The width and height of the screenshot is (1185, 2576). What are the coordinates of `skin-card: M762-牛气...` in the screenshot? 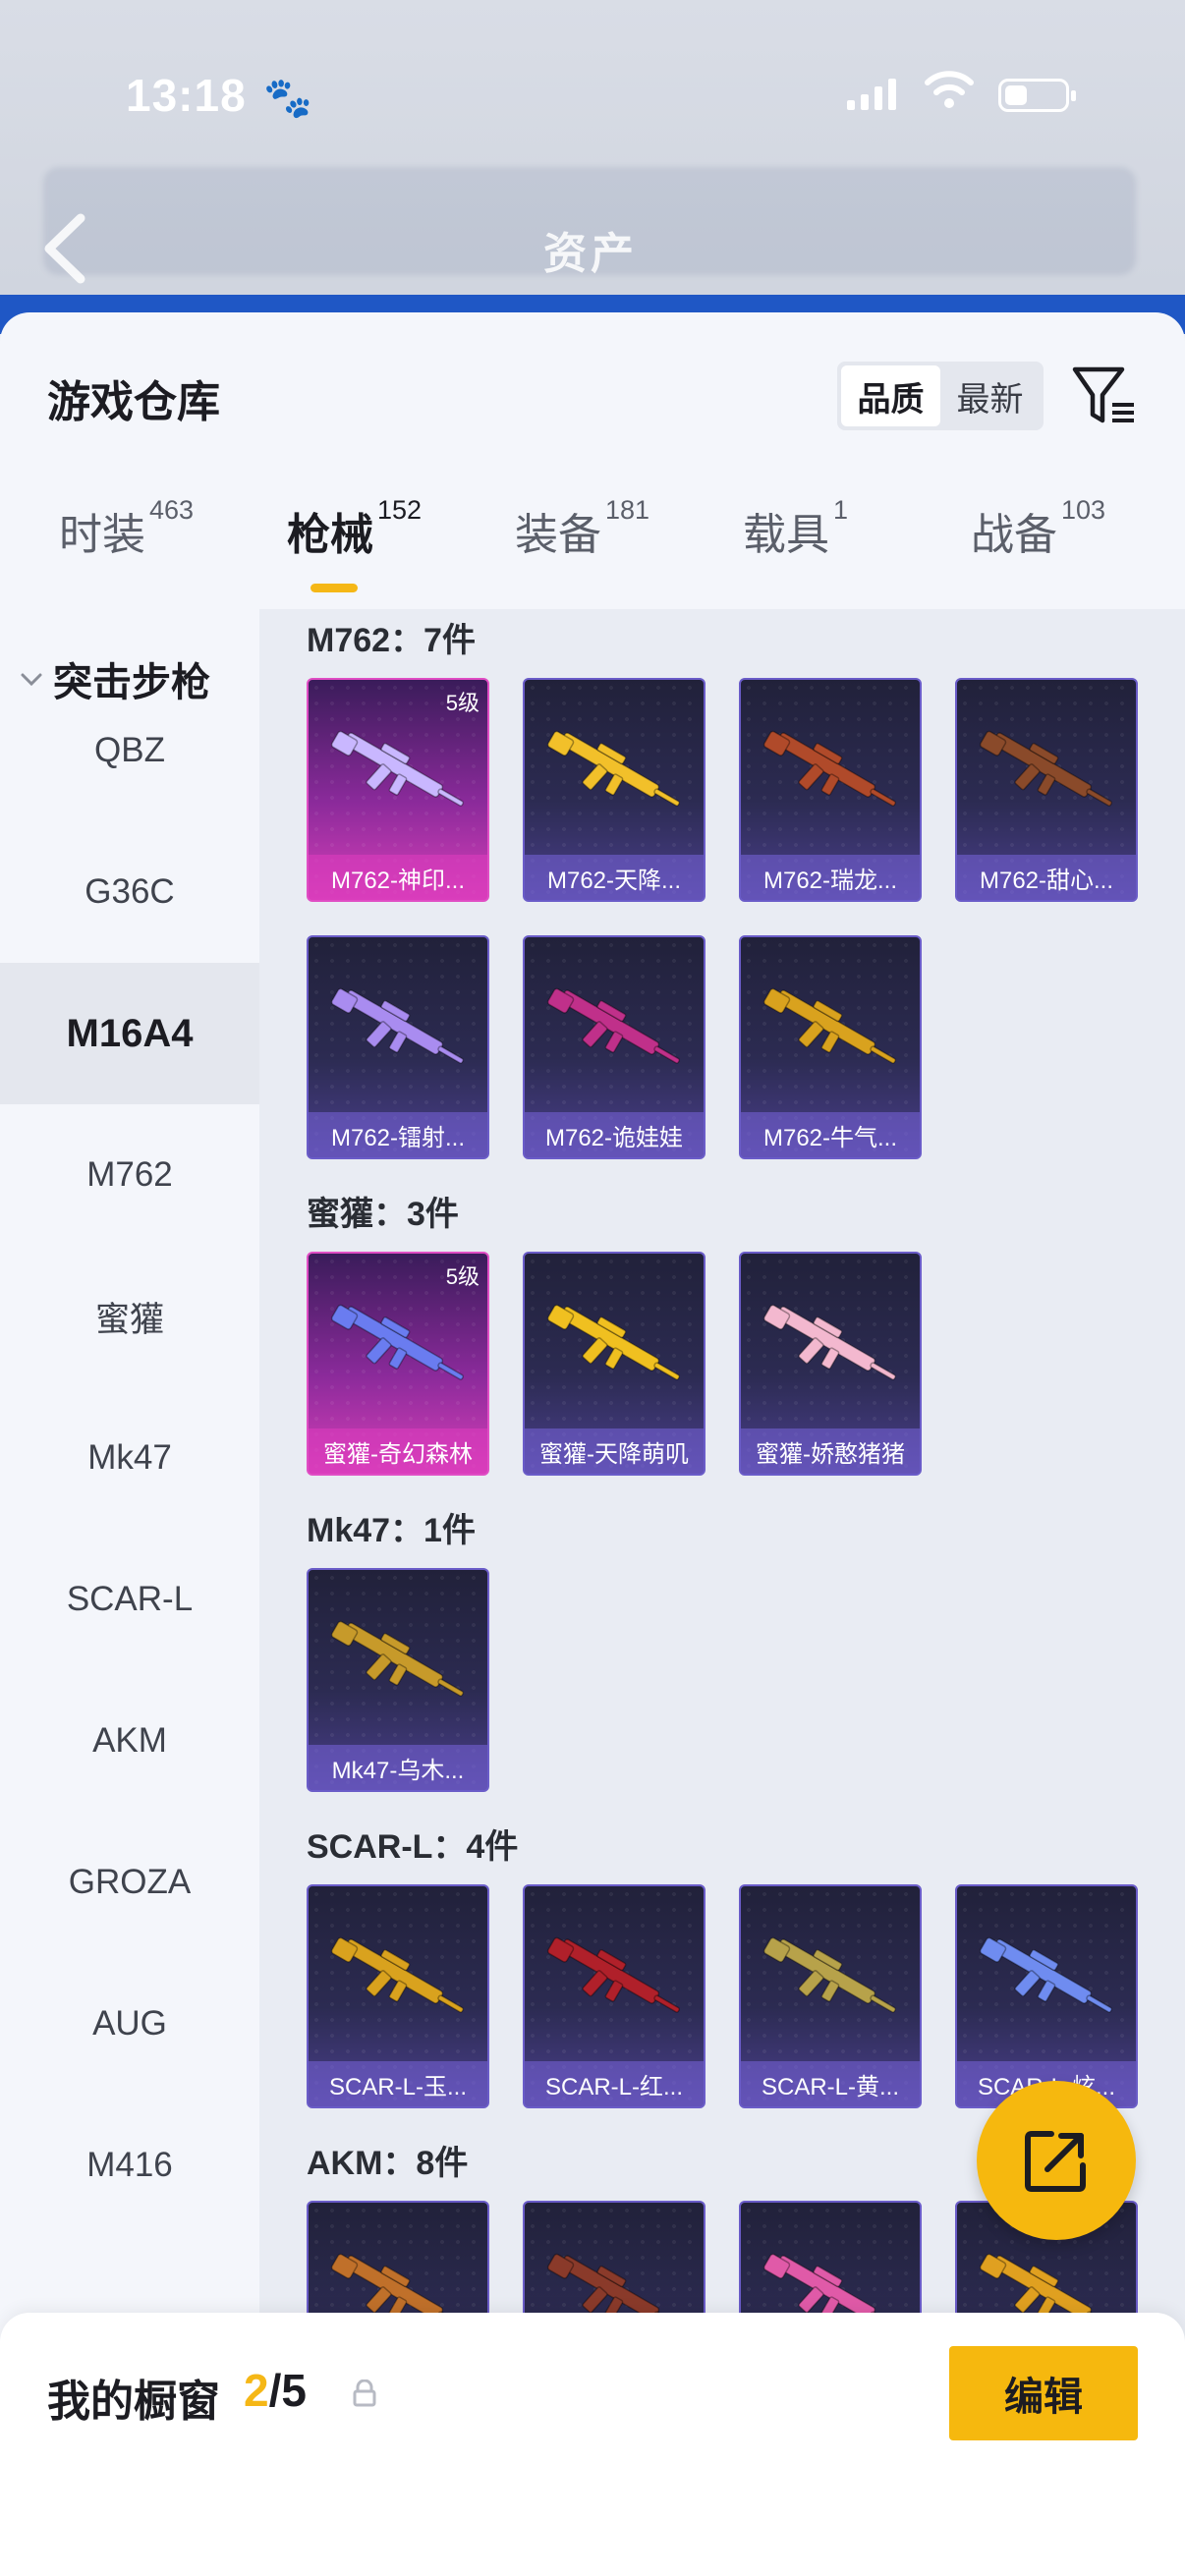 It's located at (831, 1047).